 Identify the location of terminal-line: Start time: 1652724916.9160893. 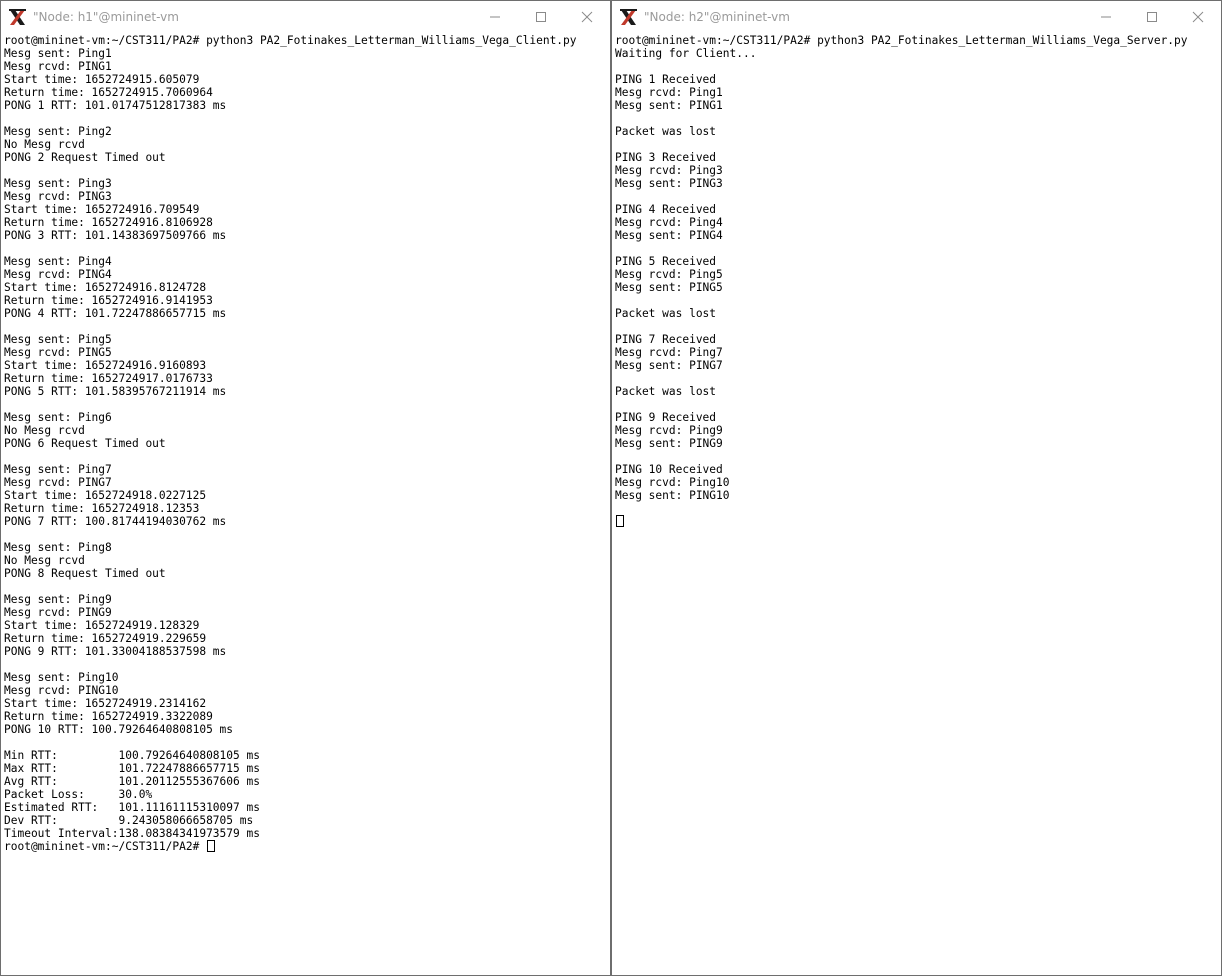
(105, 365).